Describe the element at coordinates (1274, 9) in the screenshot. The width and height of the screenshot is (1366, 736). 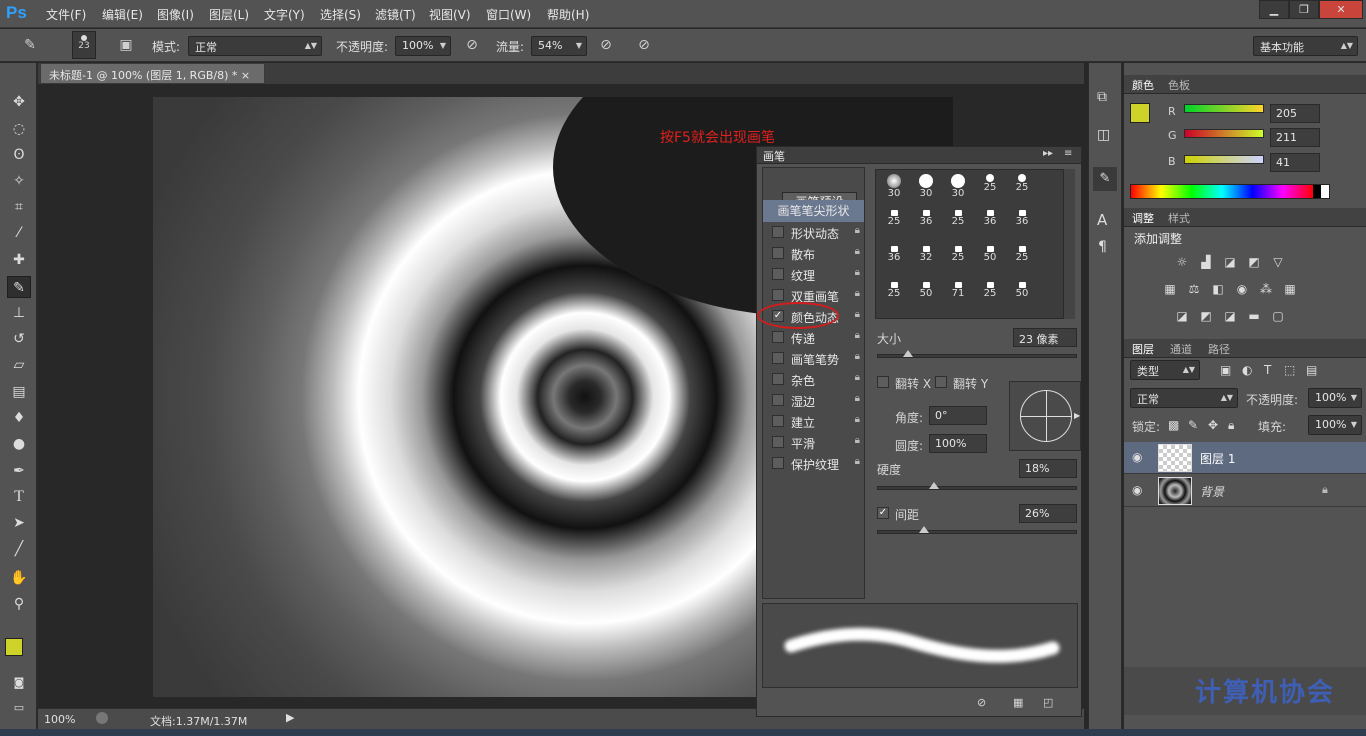
I see `minimize-button: ▁` at that location.